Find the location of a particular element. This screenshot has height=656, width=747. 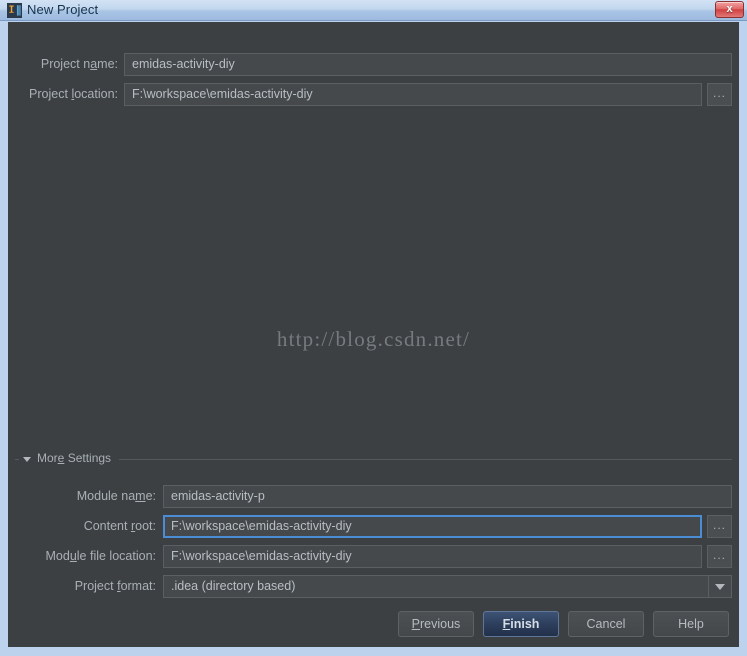

close-button: x is located at coordinates (729, 9).